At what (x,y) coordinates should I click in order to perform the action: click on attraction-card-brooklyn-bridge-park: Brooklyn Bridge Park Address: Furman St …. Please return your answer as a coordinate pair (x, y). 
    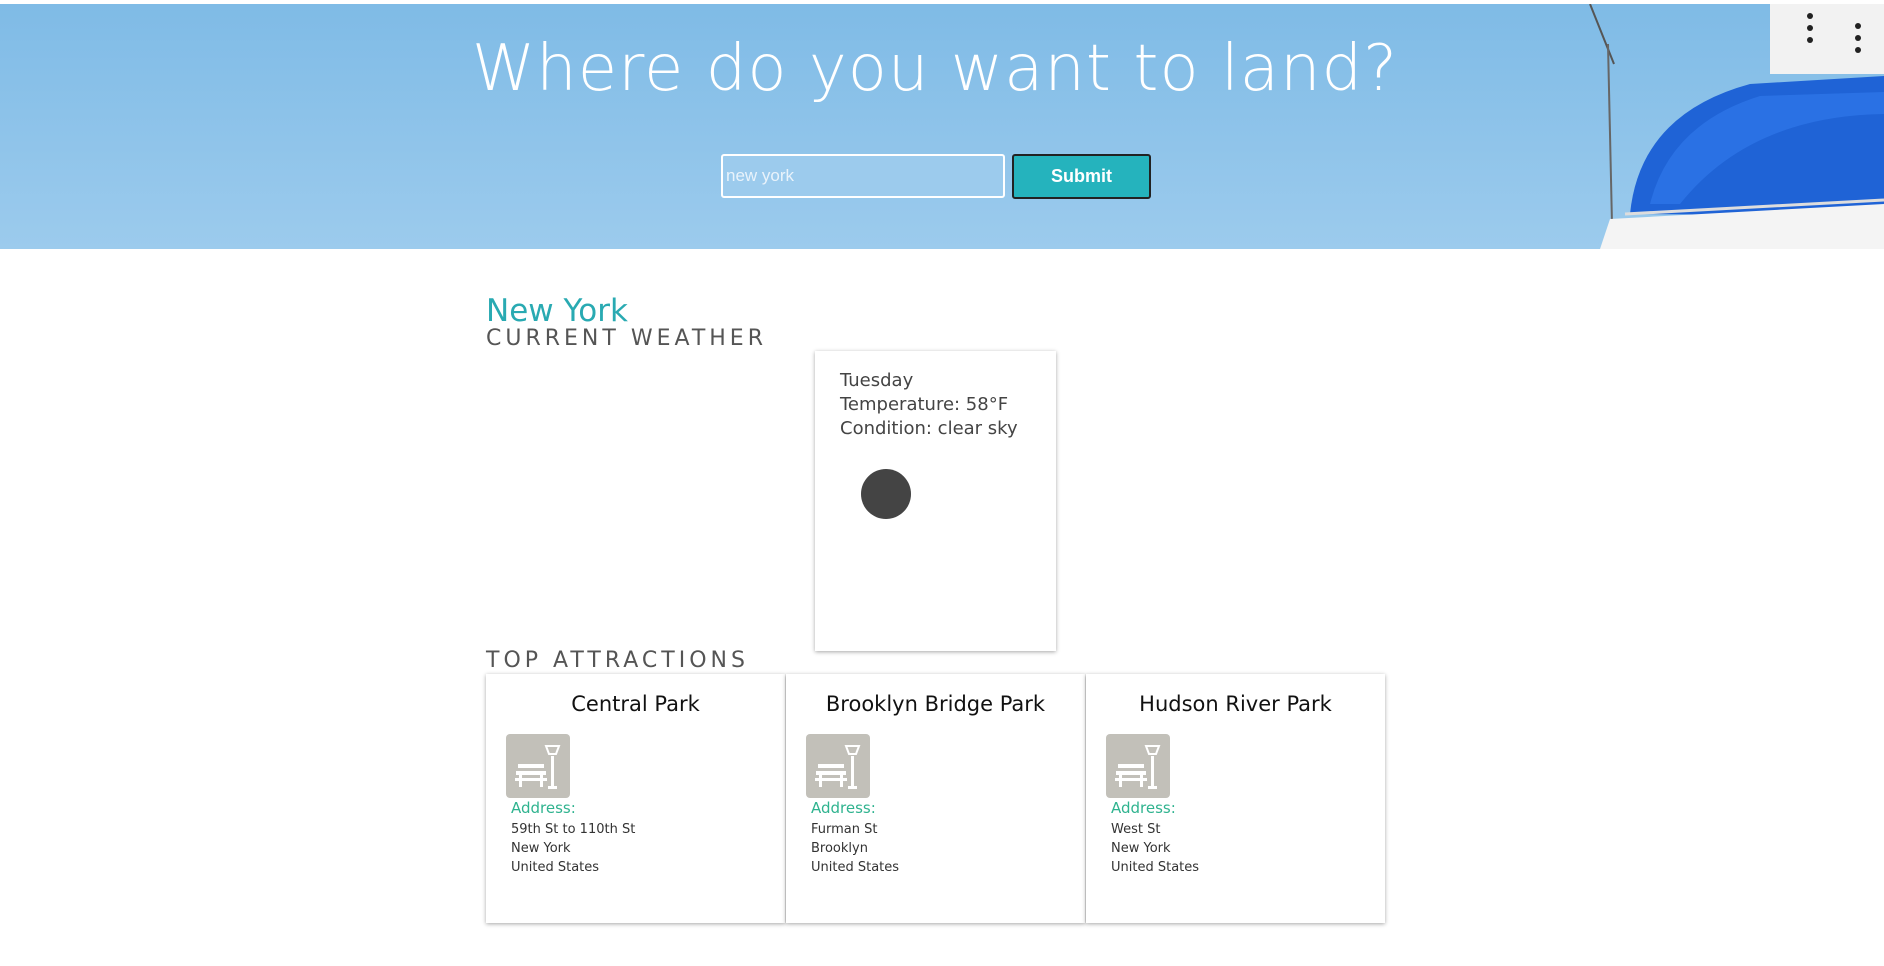
    Looking at the image, I should click on (935, 798).